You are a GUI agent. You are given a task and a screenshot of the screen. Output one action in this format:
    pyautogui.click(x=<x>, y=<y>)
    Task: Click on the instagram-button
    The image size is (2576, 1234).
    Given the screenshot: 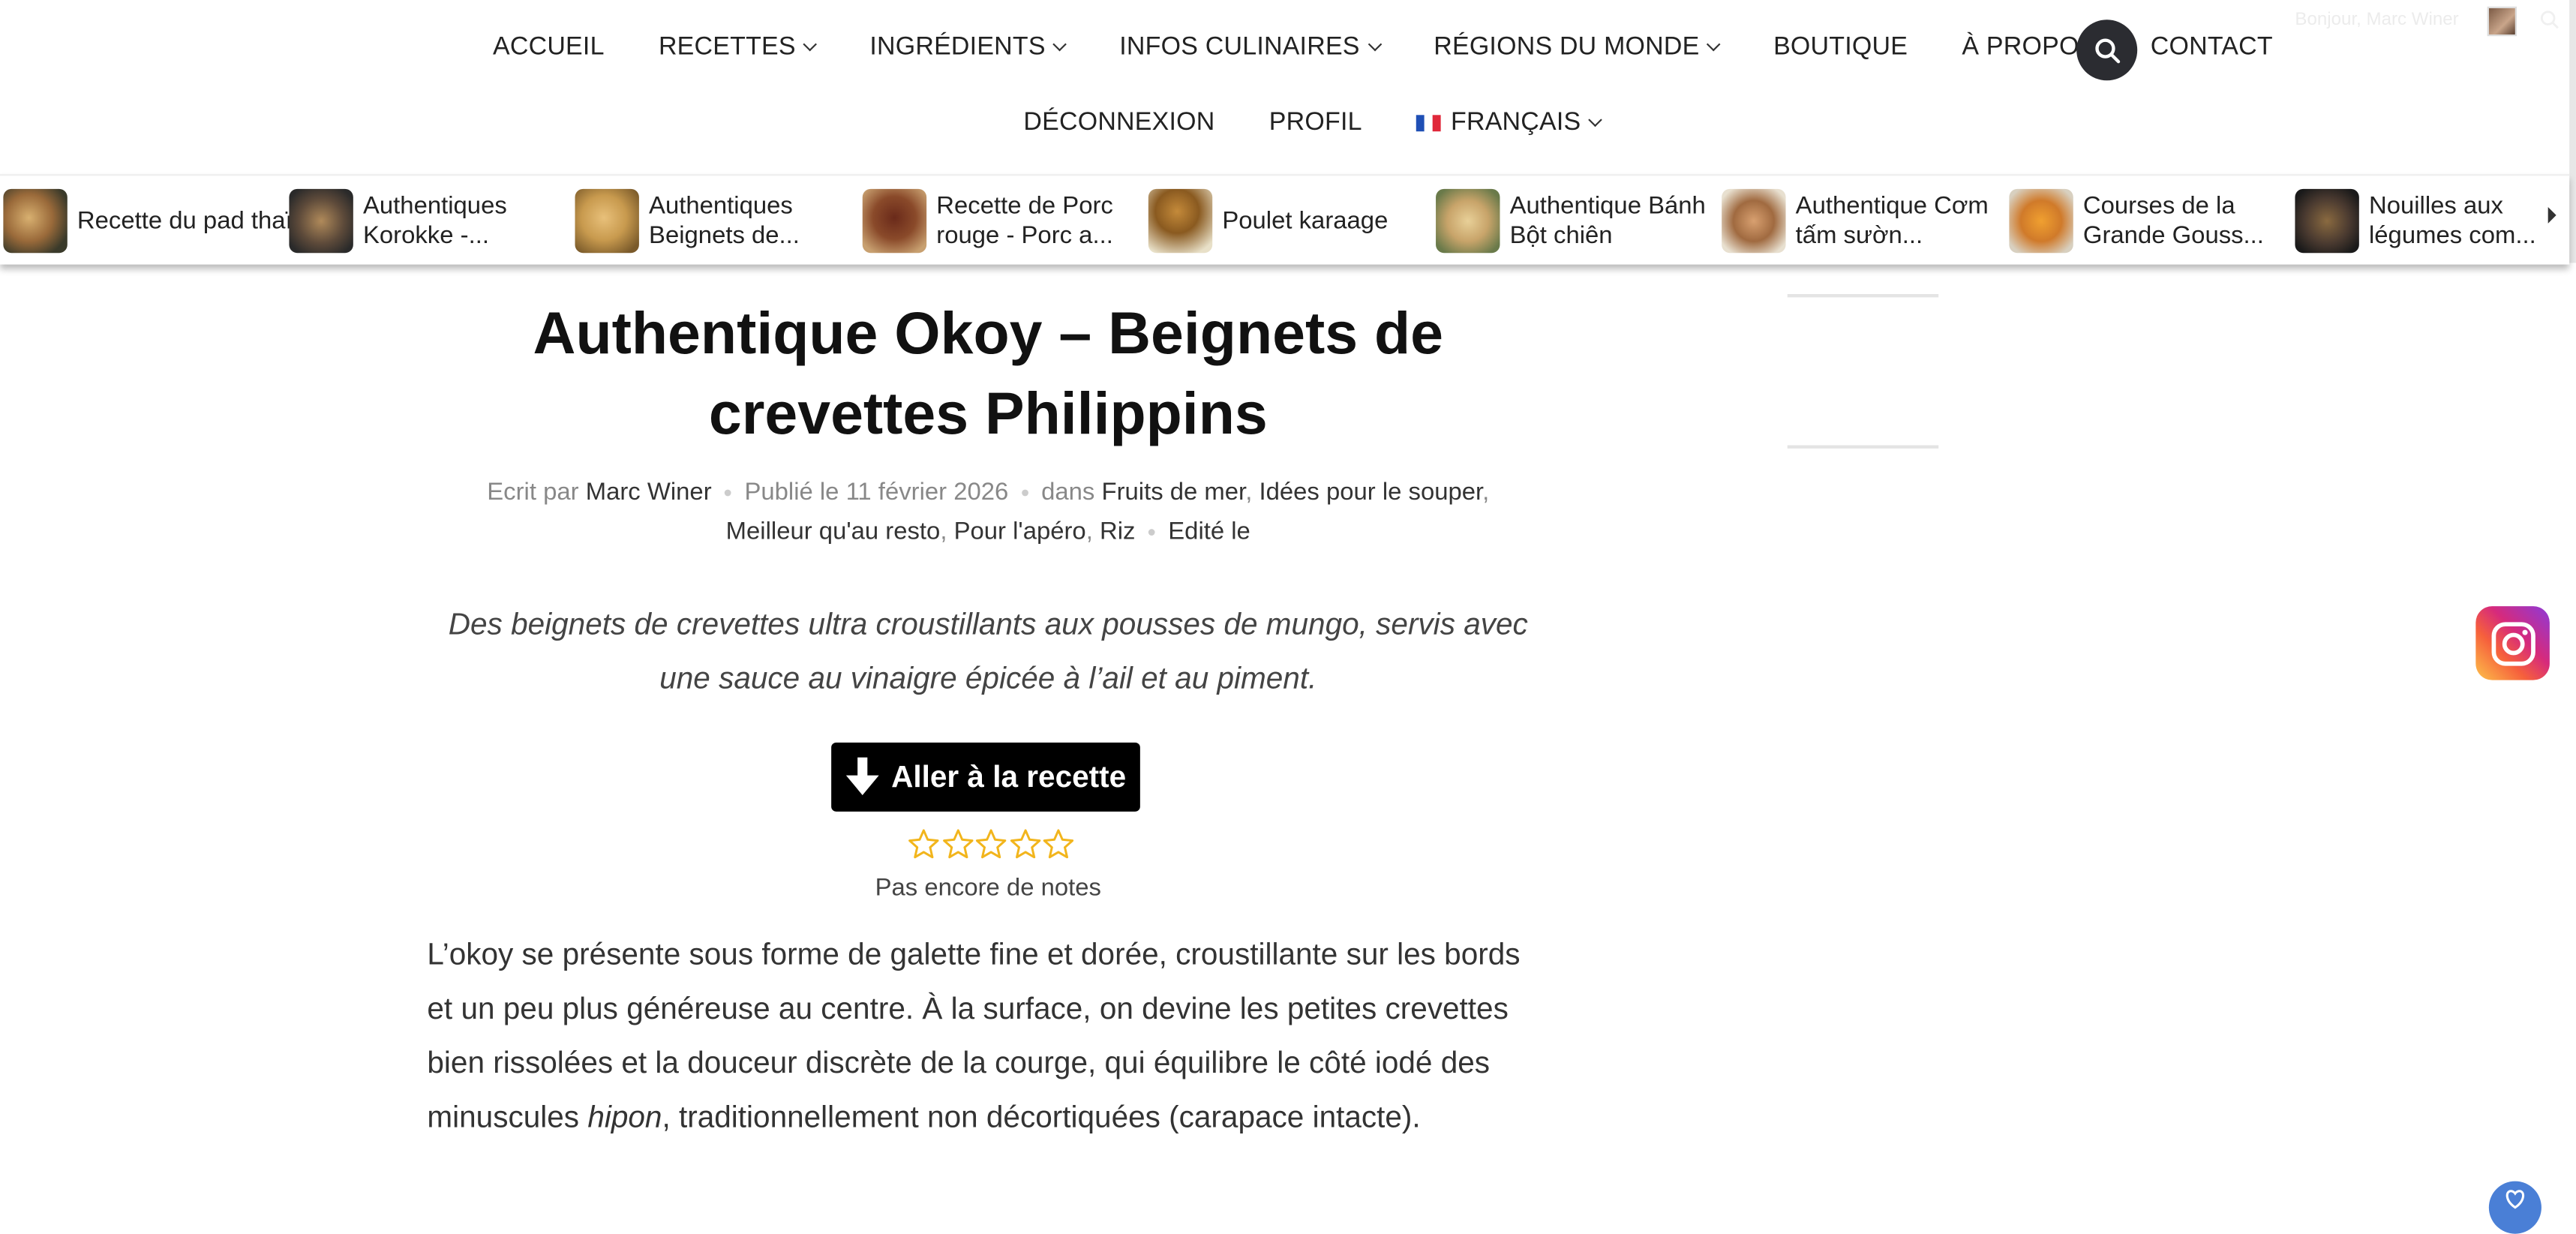 What is the action you would take?
    pyautogui.click(x=2512, y=643)
    